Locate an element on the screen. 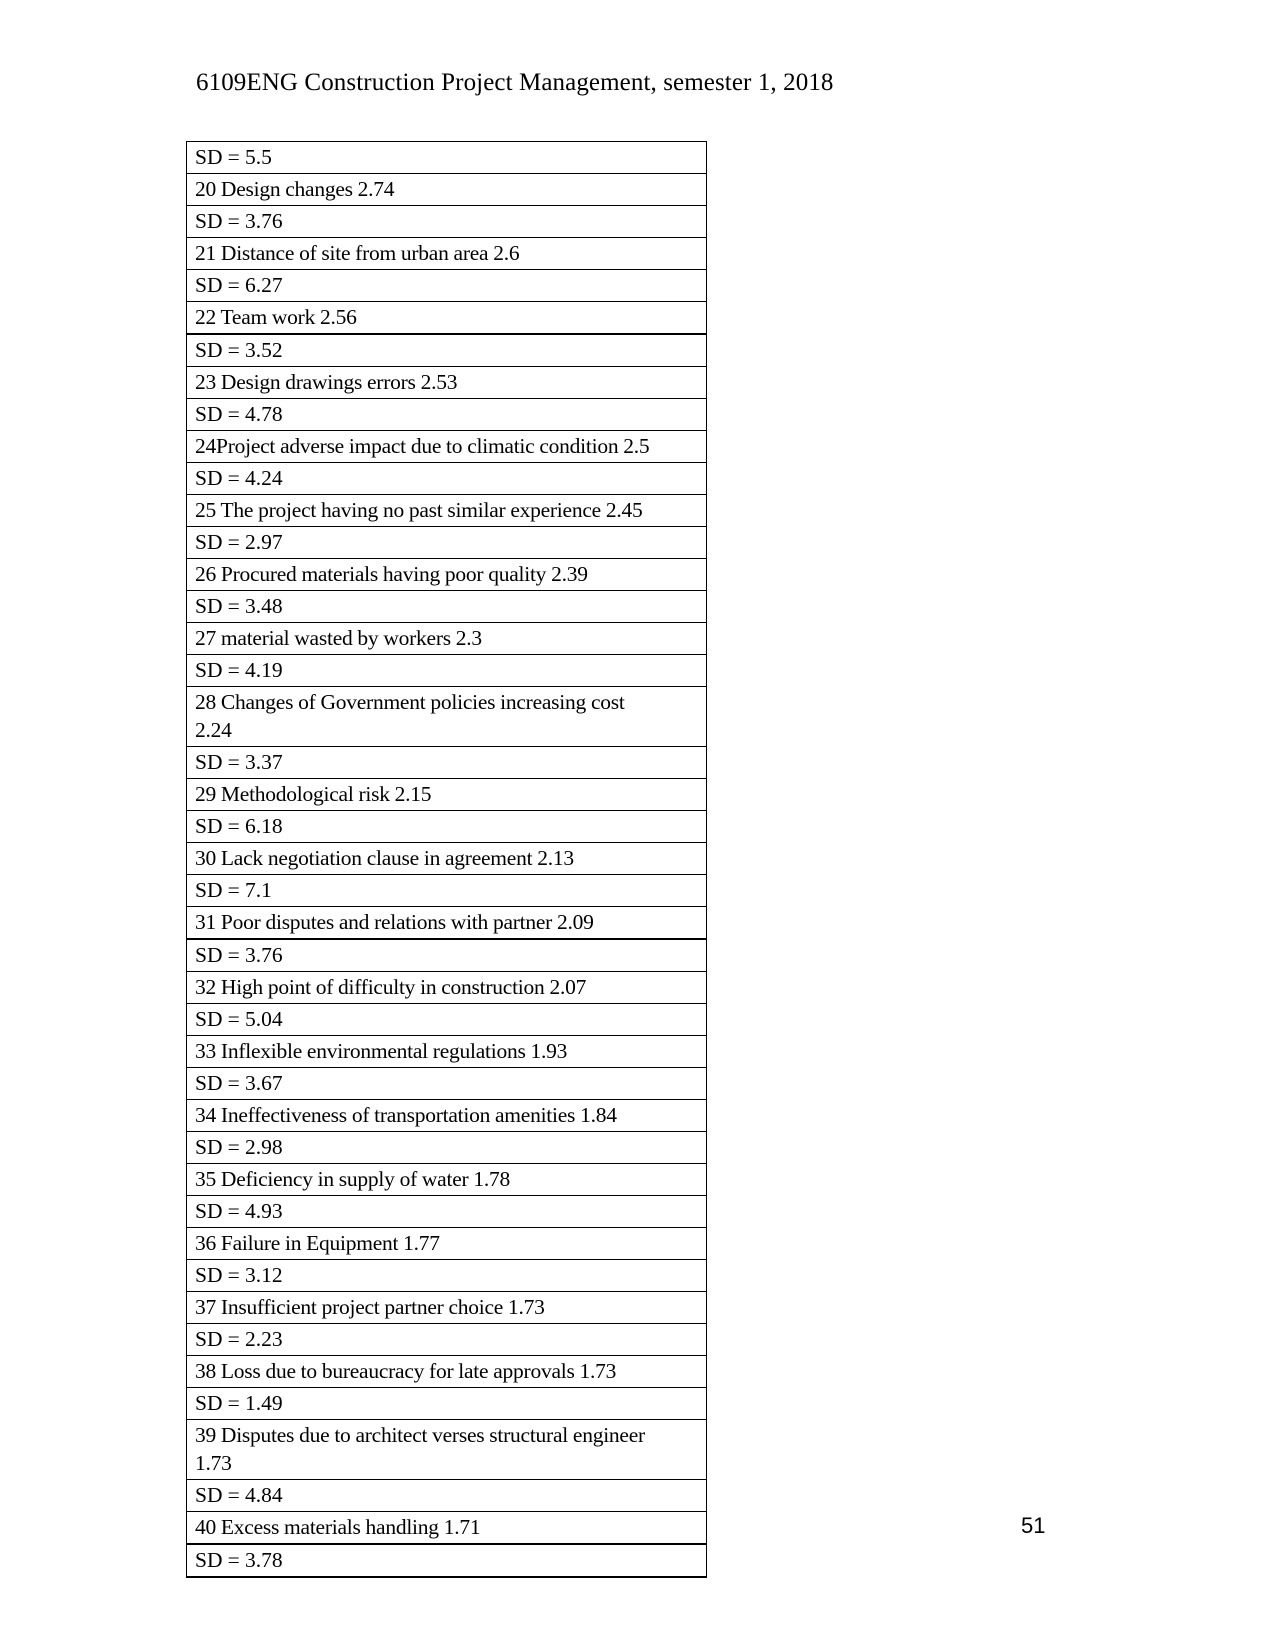 This screenshot has width=1275, height=1650. table-row: SD = 3.48 is located at coordinates (446, 606).